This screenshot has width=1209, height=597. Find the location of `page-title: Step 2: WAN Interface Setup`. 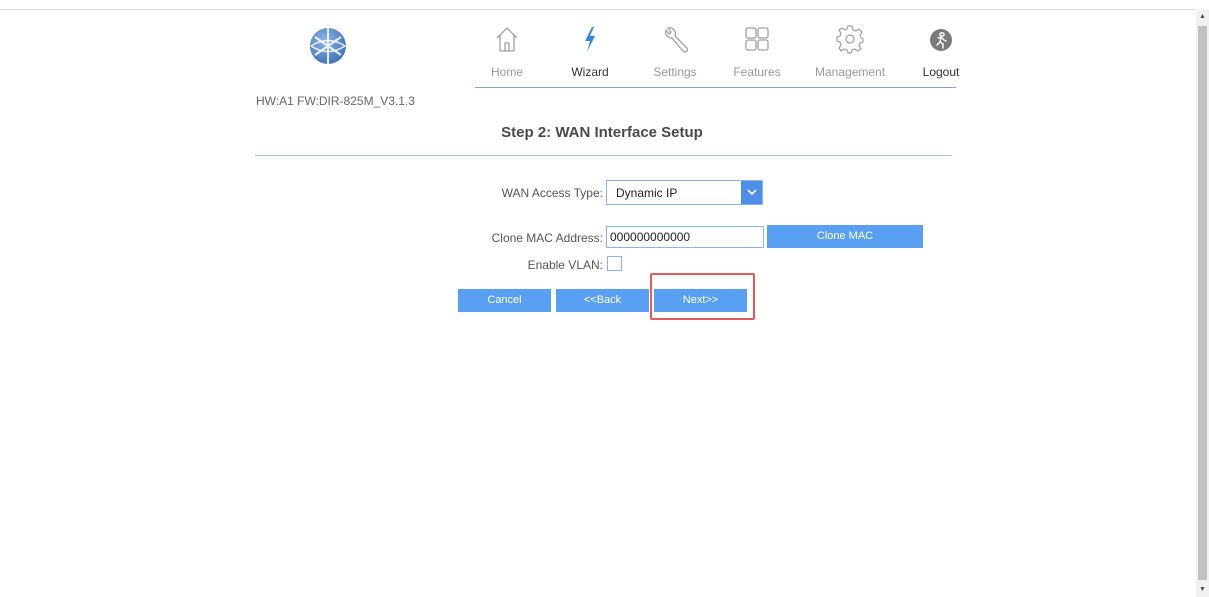

page-title: Step 2: WAN Interface Setup is located at coordinates (602, 132).